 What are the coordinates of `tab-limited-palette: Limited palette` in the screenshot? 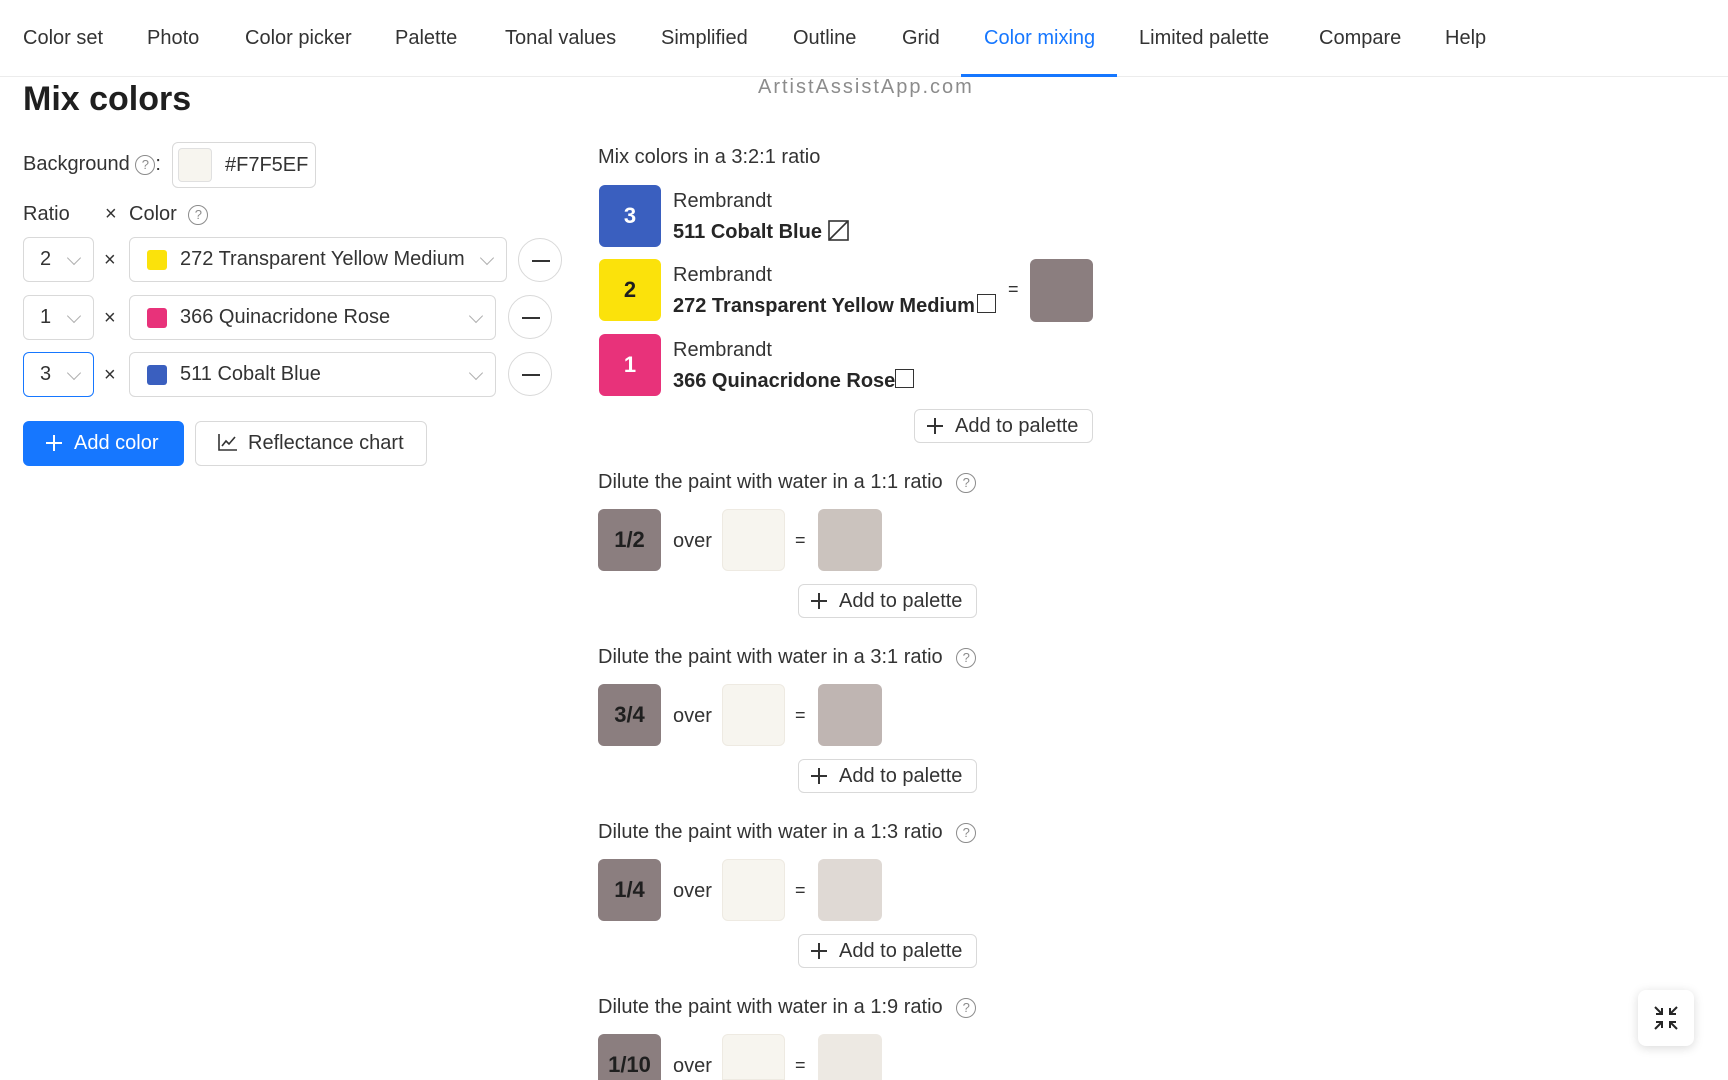 It's located at (1204, 38).